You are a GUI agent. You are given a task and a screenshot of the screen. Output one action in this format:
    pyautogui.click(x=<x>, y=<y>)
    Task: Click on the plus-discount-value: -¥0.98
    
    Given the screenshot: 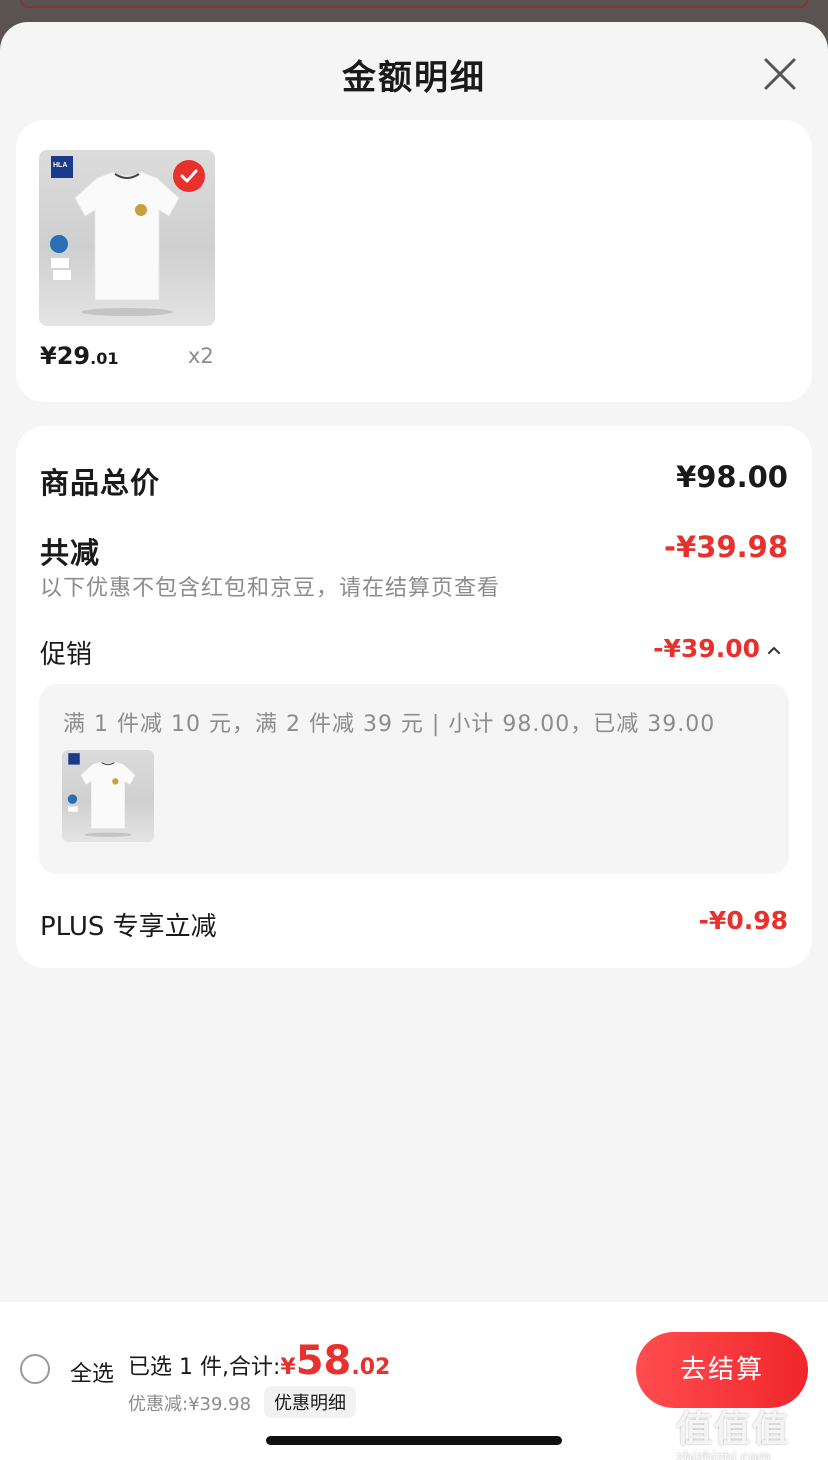 What is the action you would take?
    pyautogui.click(x=743, y=920)
    